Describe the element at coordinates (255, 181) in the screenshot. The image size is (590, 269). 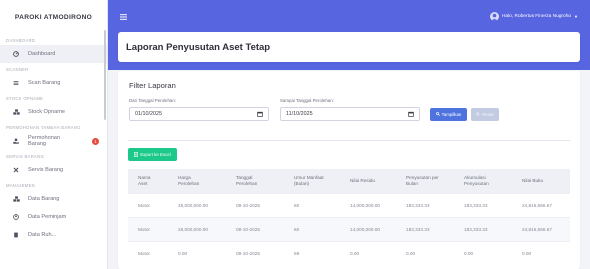
I see `col-tanggal-perolehan: Tanggal Perolehan` at that location.